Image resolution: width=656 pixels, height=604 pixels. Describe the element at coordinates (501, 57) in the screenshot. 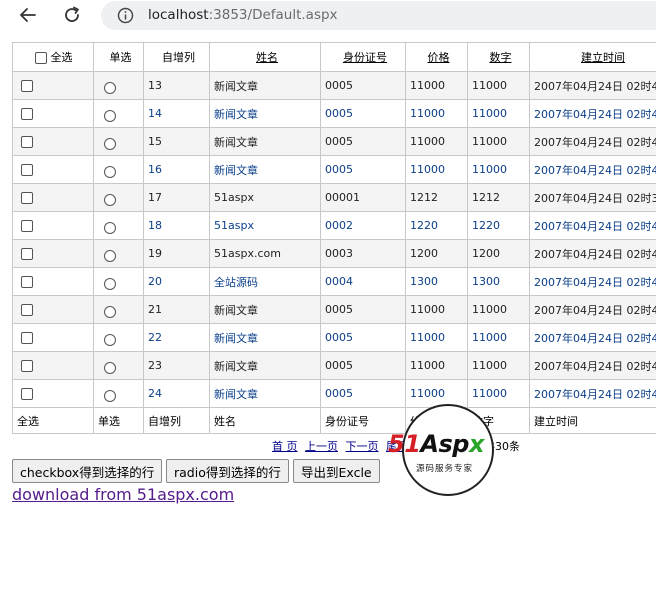

I see `sort-number-link: 数字` at that location.